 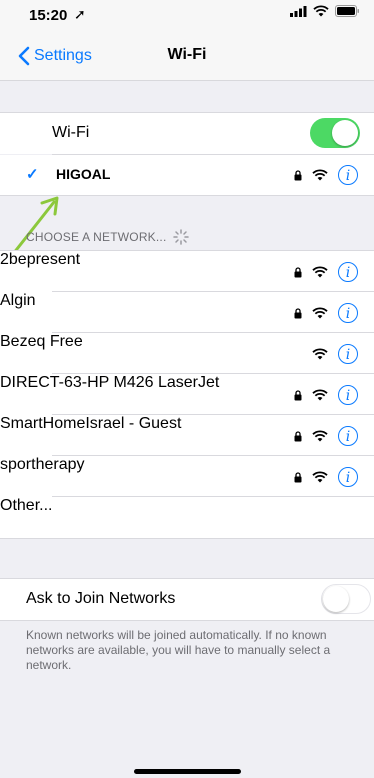 What do you see at coordinates (347, 11) in the screenshot?
I see `battery-icon` at bounding box center [347, 11].